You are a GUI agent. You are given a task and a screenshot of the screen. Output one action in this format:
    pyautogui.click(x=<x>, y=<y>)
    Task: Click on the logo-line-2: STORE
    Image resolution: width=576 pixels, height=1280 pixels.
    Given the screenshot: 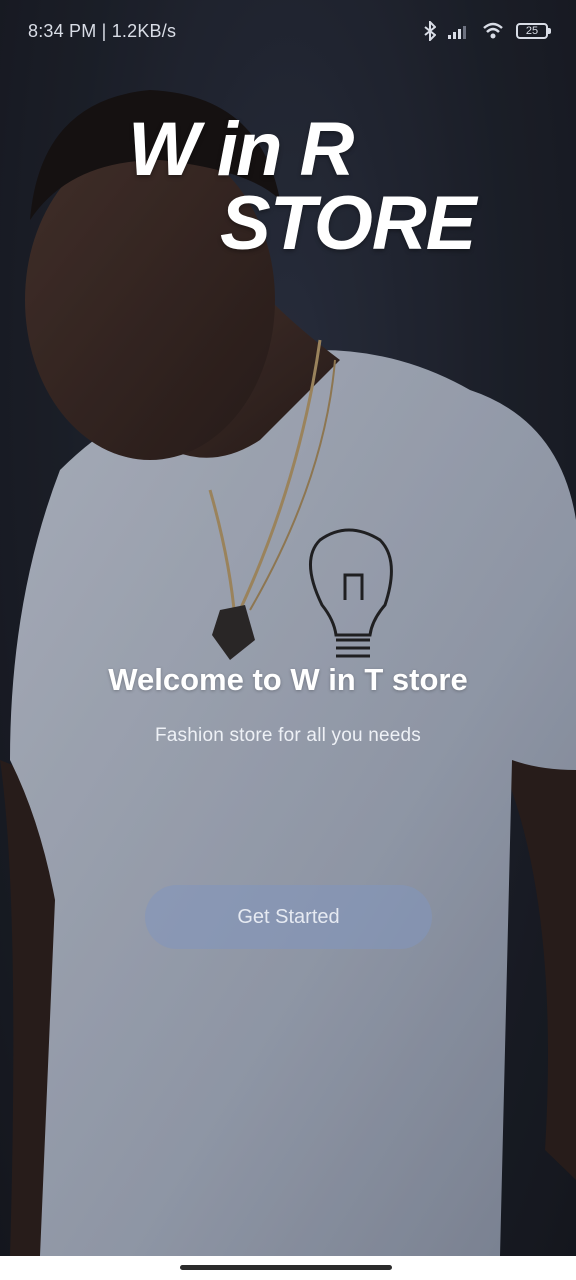 What is the action you would take?
    pyautogui.click(x=348, y=223)
    